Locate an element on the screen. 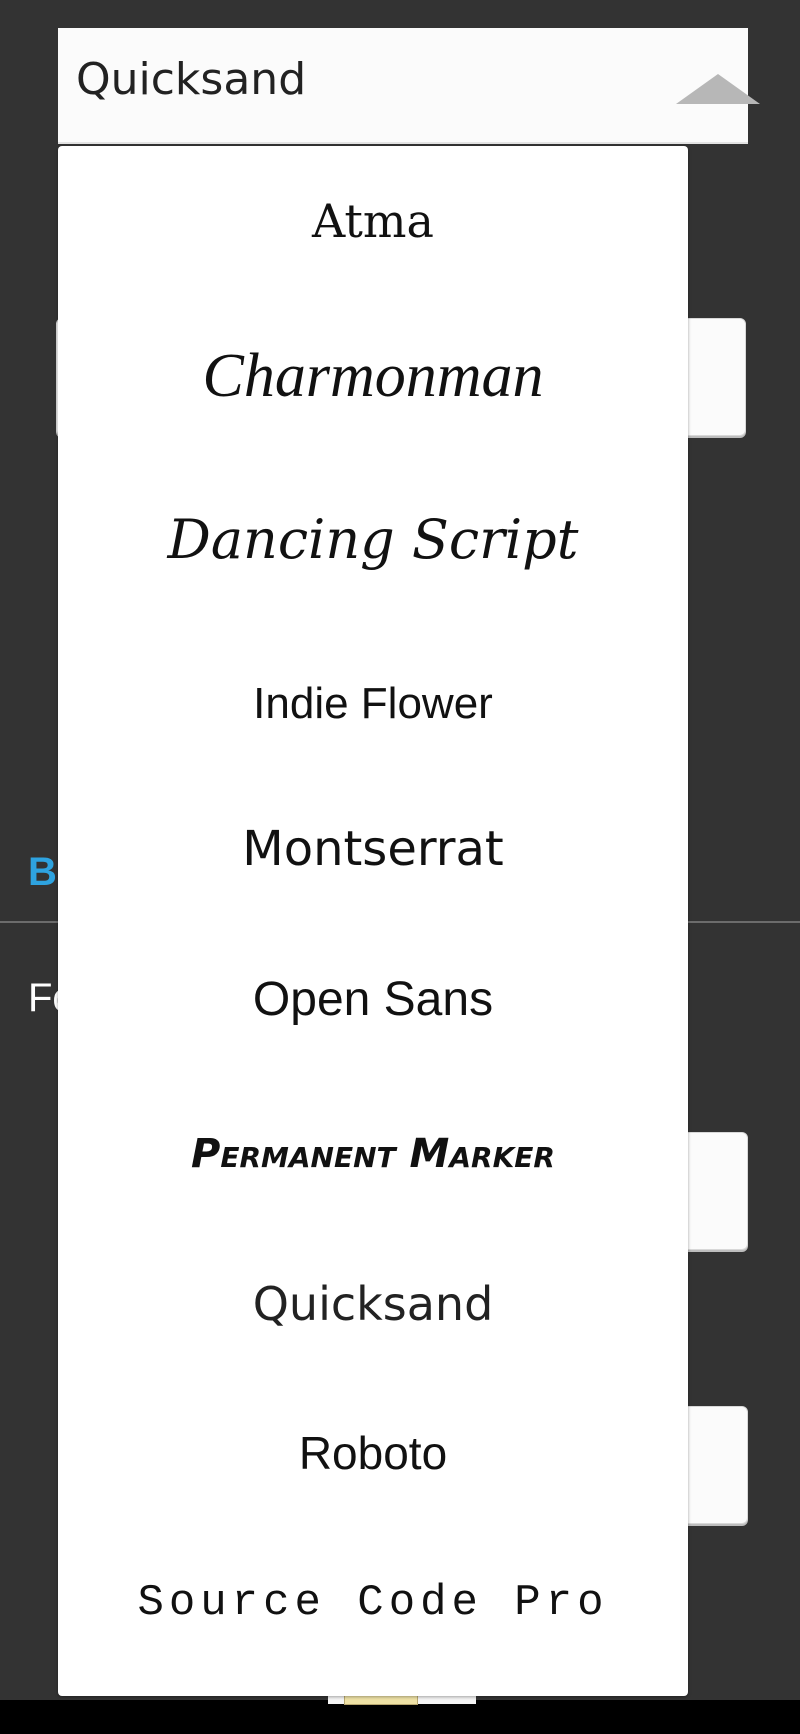 The height and width of the screenshot is (1734, 800). font-option-indie-flower: Indie Flower is located at coordinates (373, 704).